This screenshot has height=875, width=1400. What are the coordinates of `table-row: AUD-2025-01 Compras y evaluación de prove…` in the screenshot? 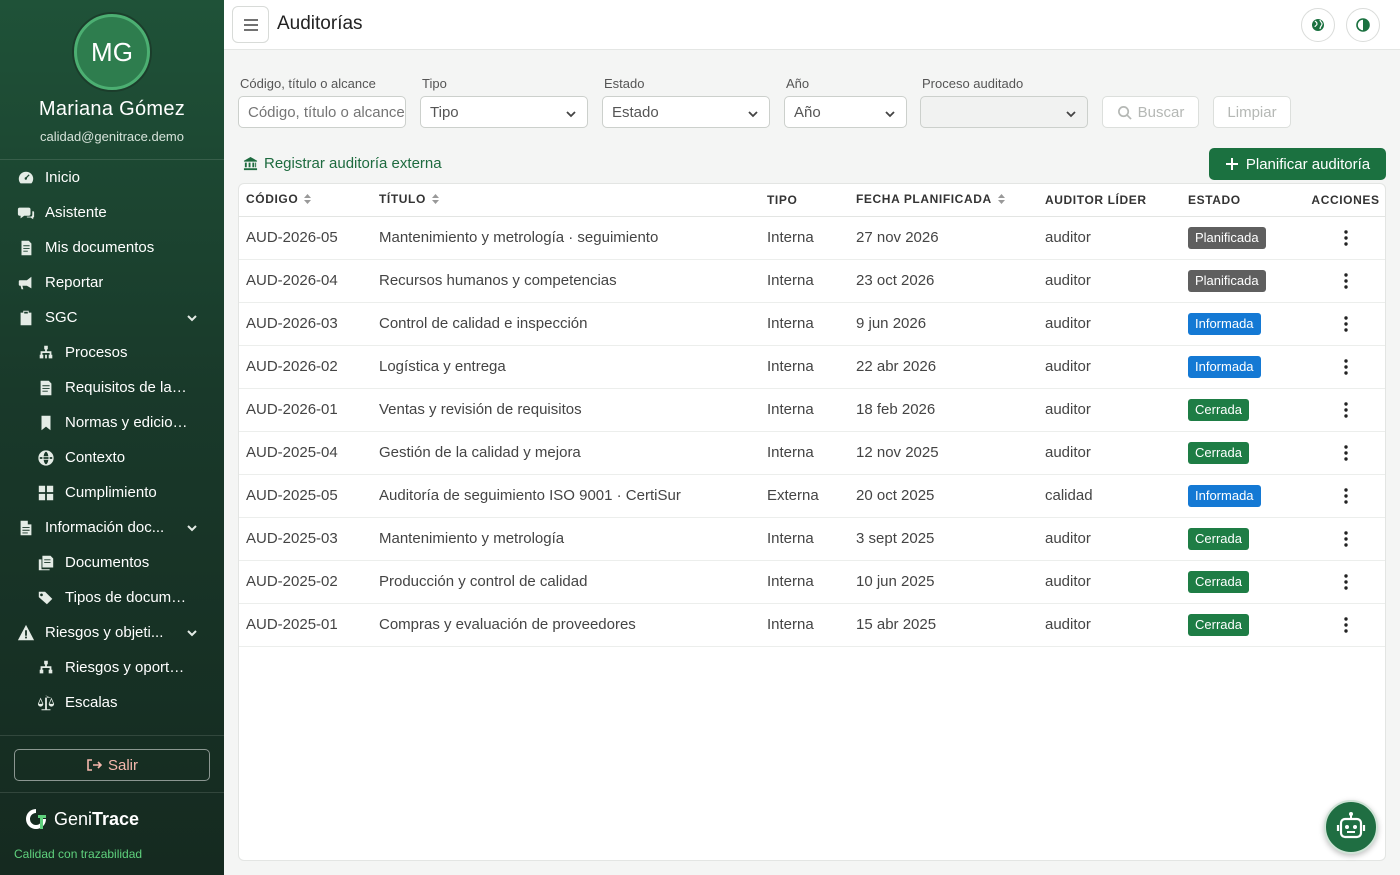 It's located at (812, 625).